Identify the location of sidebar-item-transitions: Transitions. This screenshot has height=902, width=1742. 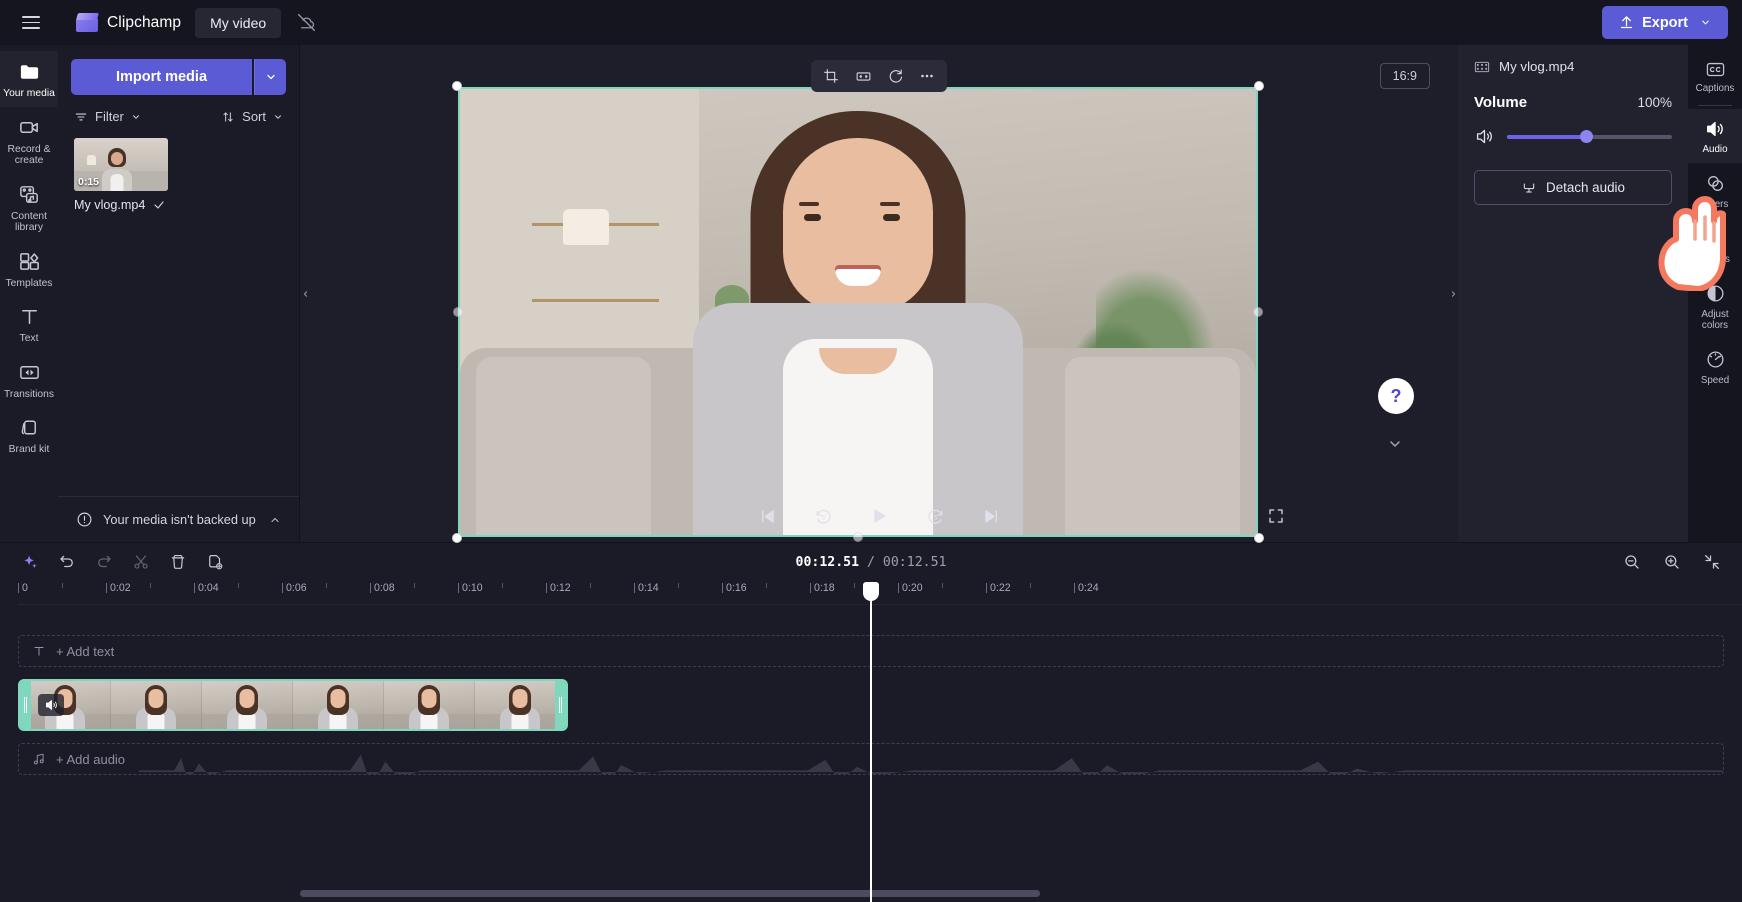
(29, 380).